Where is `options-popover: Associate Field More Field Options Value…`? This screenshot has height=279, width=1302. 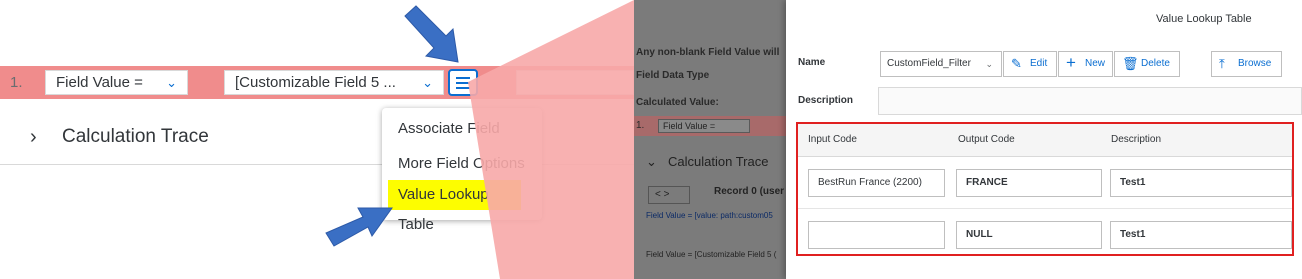 options-popover: Associate Field More Field Options Value… is located at coordinates (462, 170).